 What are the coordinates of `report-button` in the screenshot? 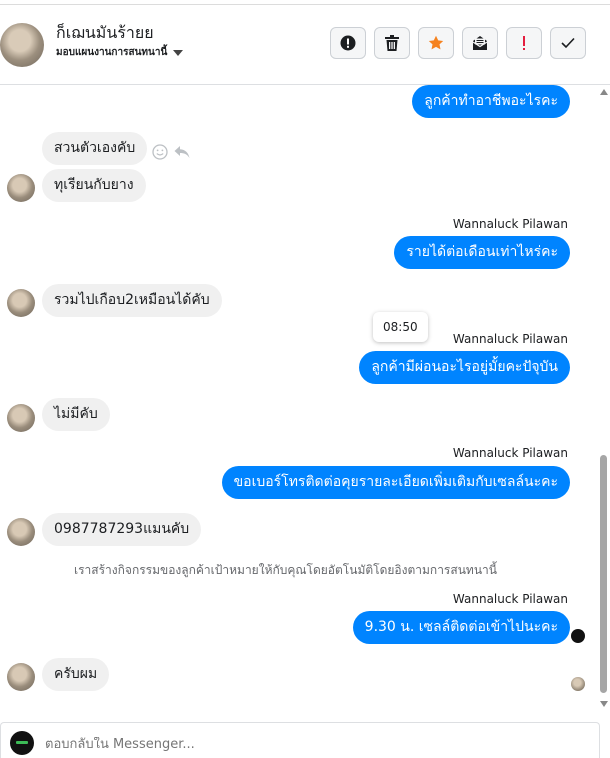 It's located at (348, 43).